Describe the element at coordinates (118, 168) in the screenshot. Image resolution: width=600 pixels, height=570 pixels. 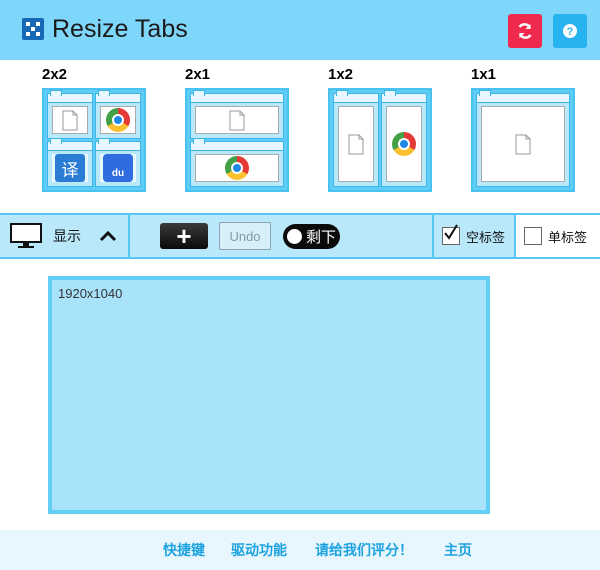
I see `baidu-icon: du` at that location.